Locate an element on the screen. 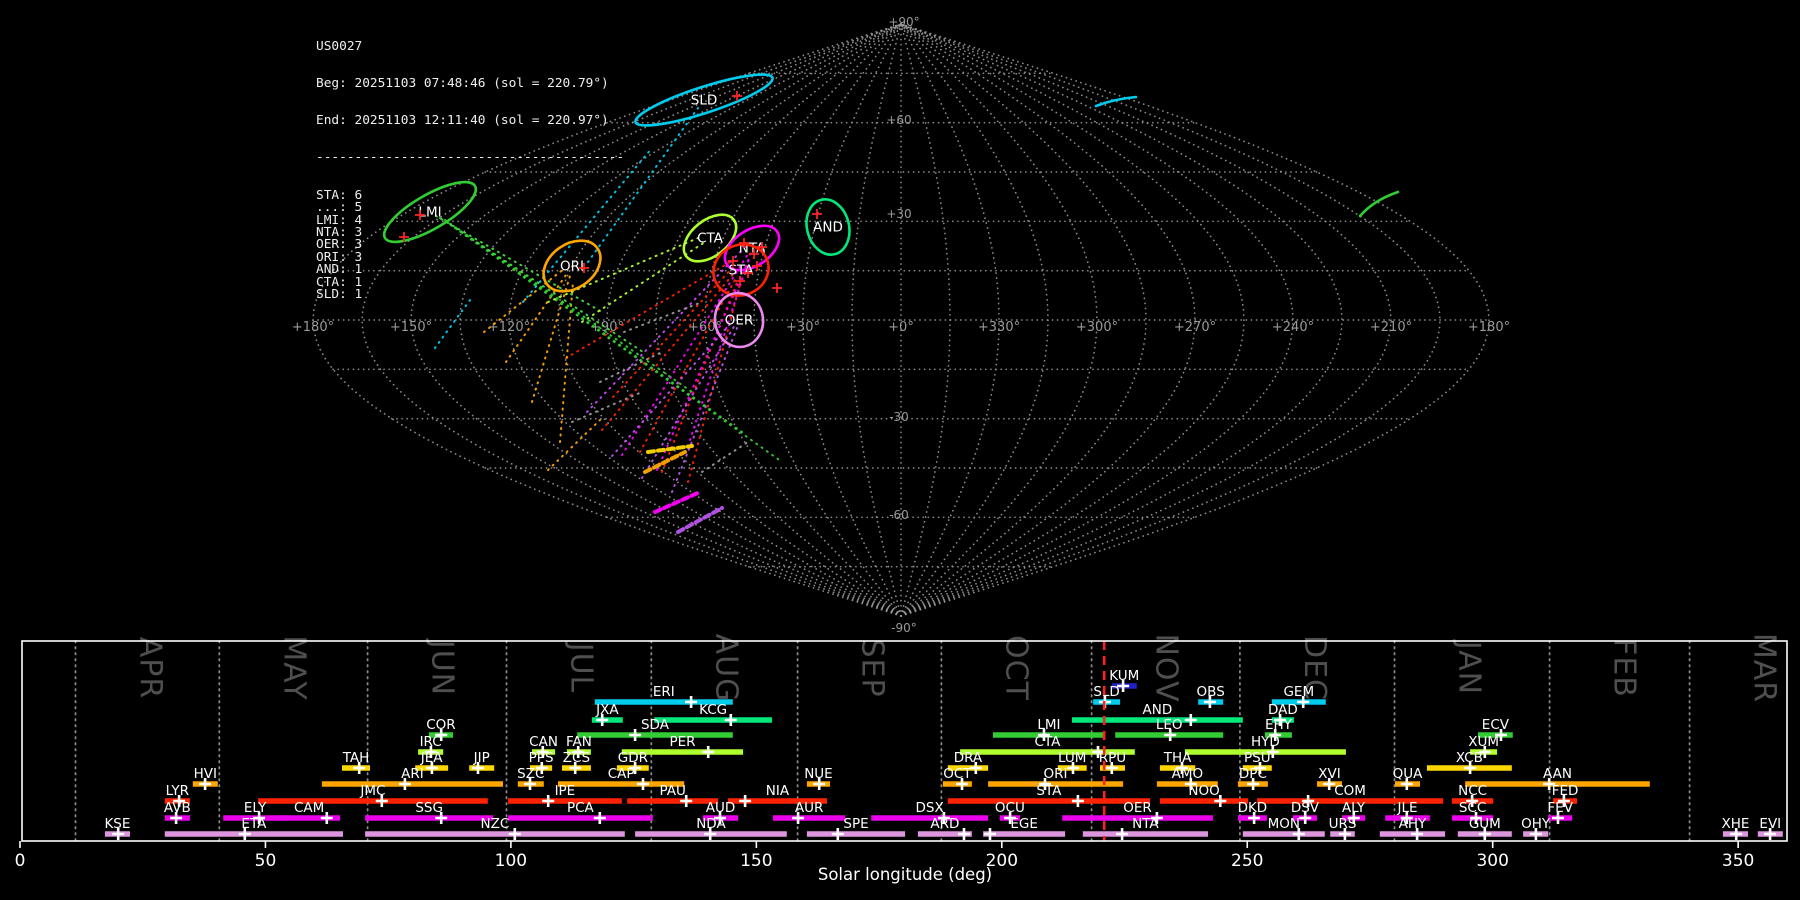 The width and height of the screenshot is (1800, 900). activity-bar-label-AHY: AHY is located at coordinates (1413, 824).